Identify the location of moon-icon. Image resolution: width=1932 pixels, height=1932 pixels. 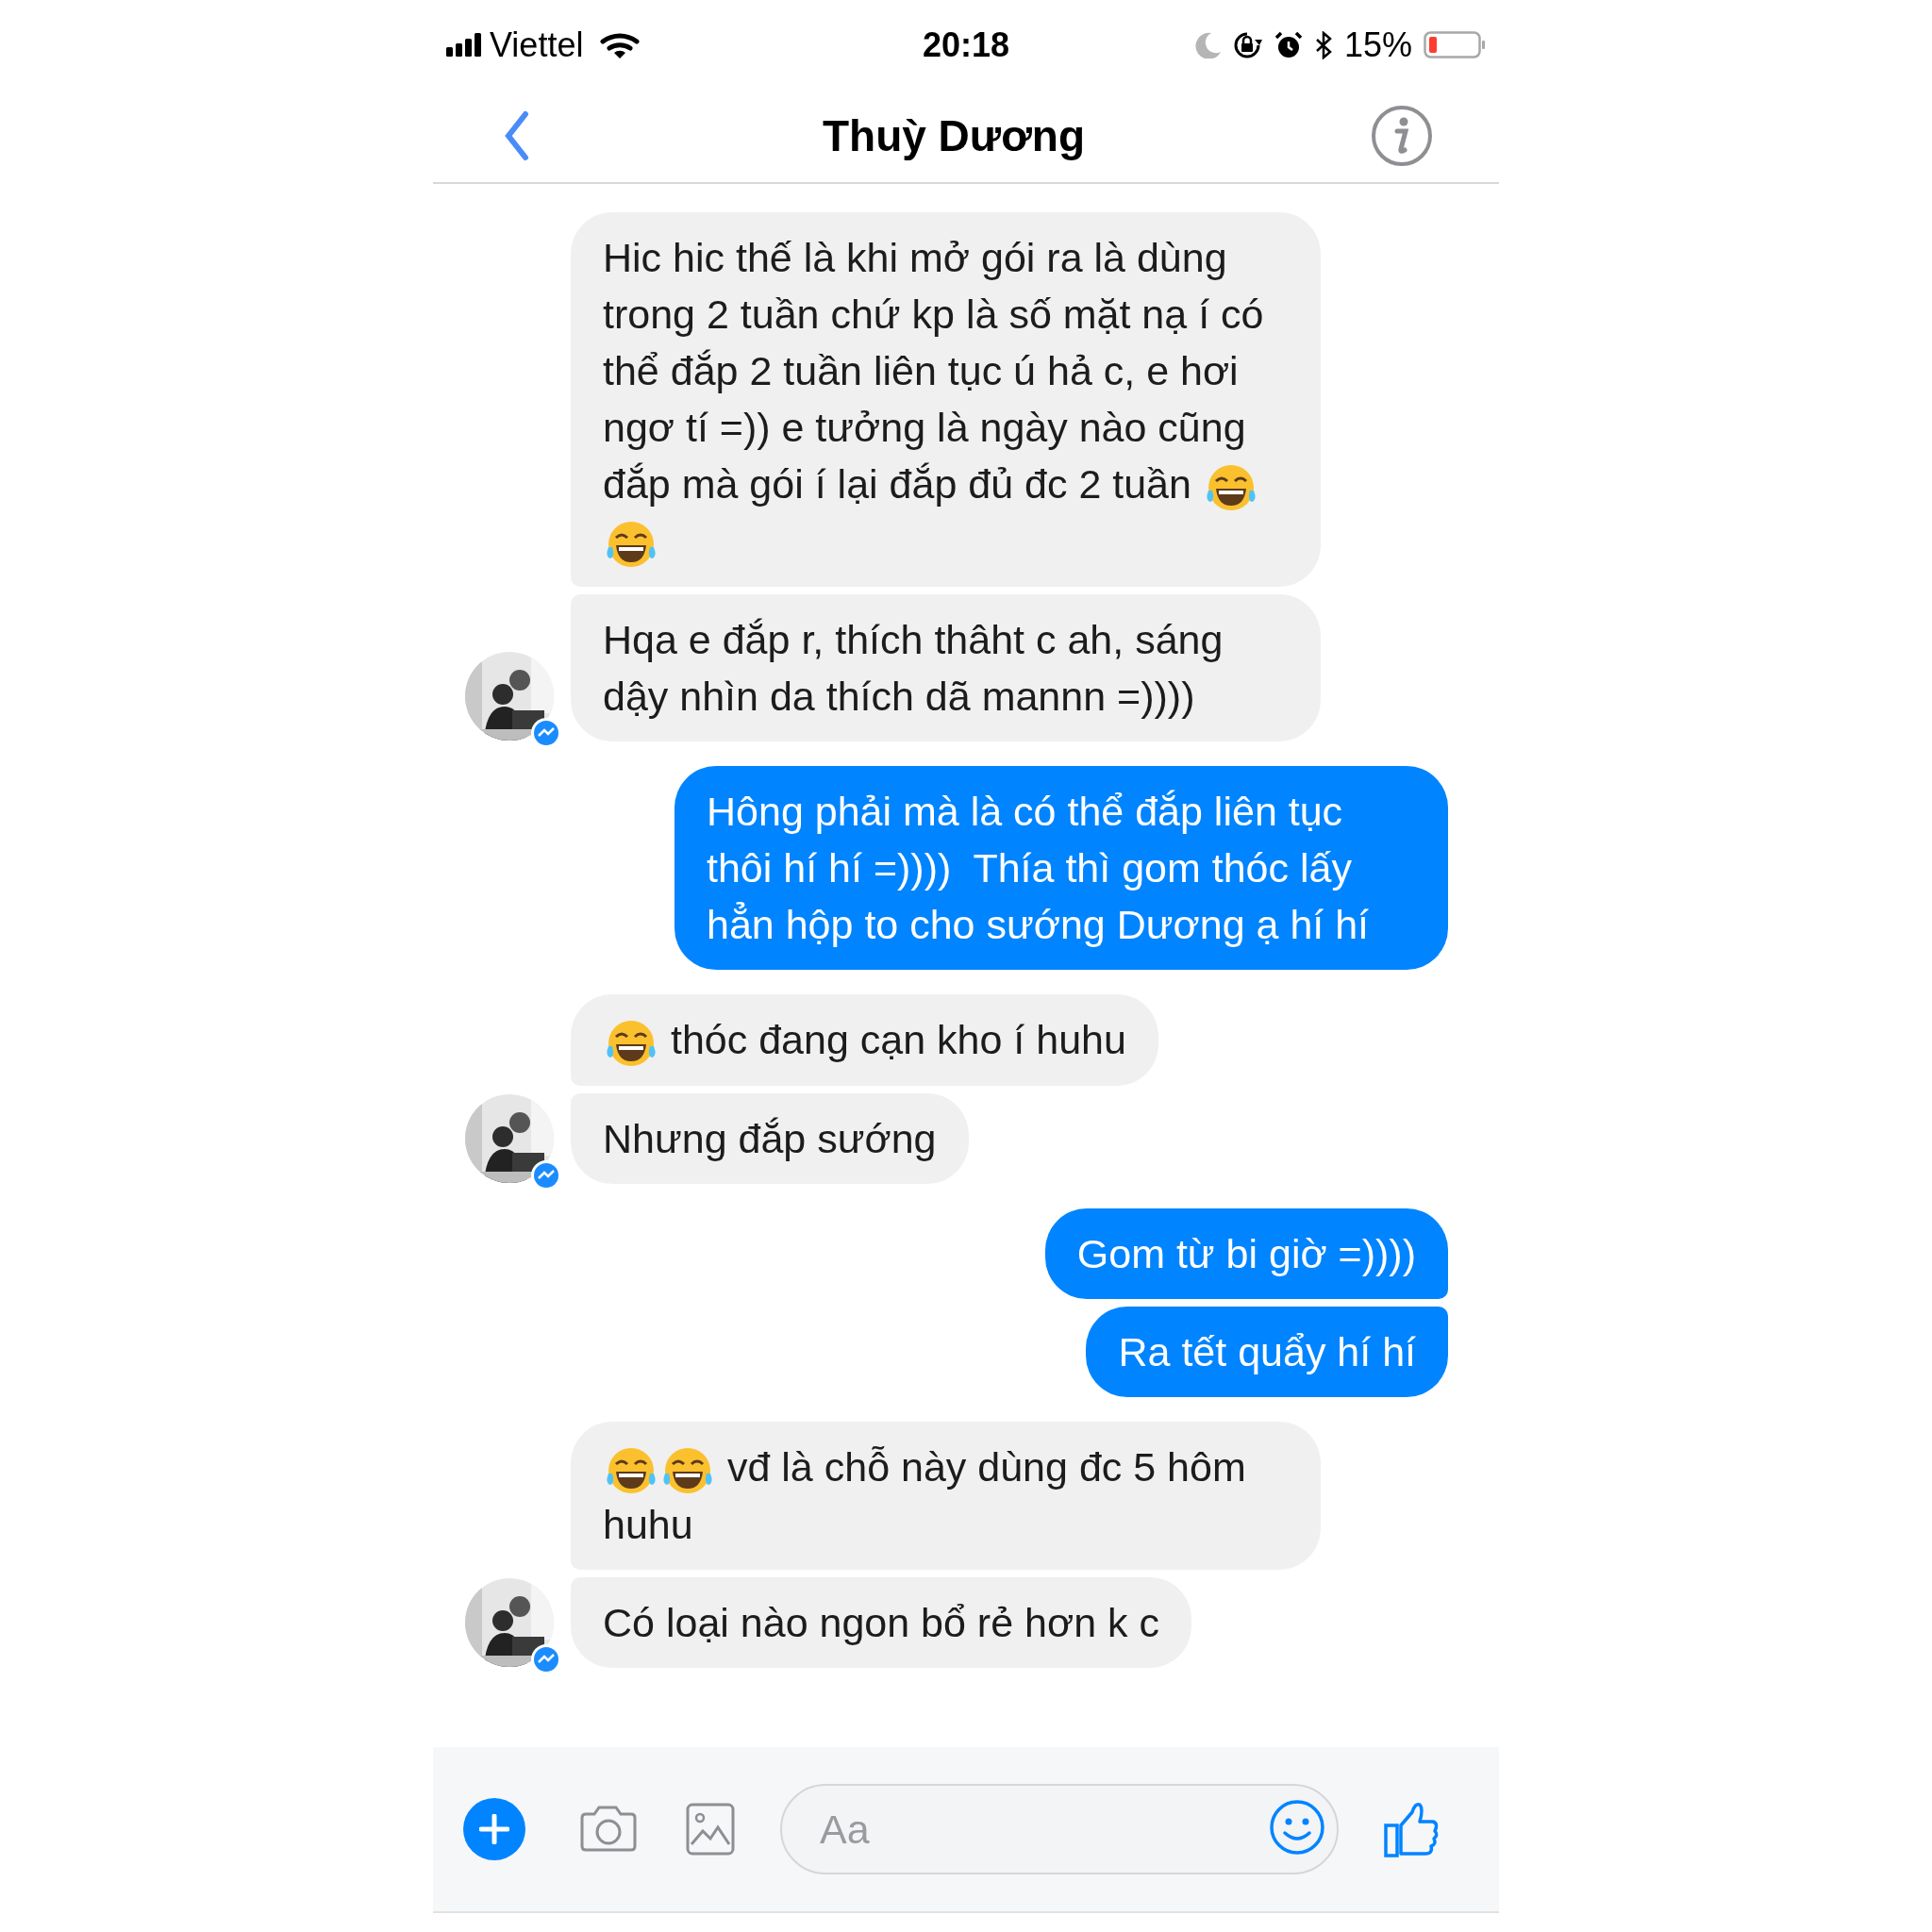
(1207, 44).